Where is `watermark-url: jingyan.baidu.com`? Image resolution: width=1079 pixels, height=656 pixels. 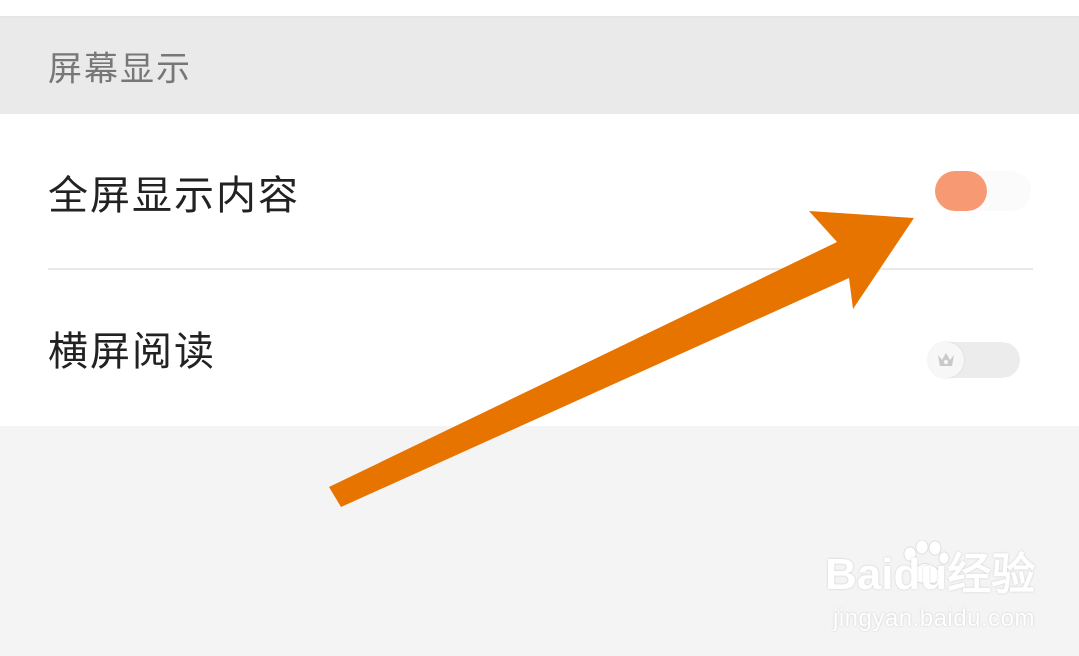
watermark-url: jingyan.baidu.com is located at coordinates (934, 618).